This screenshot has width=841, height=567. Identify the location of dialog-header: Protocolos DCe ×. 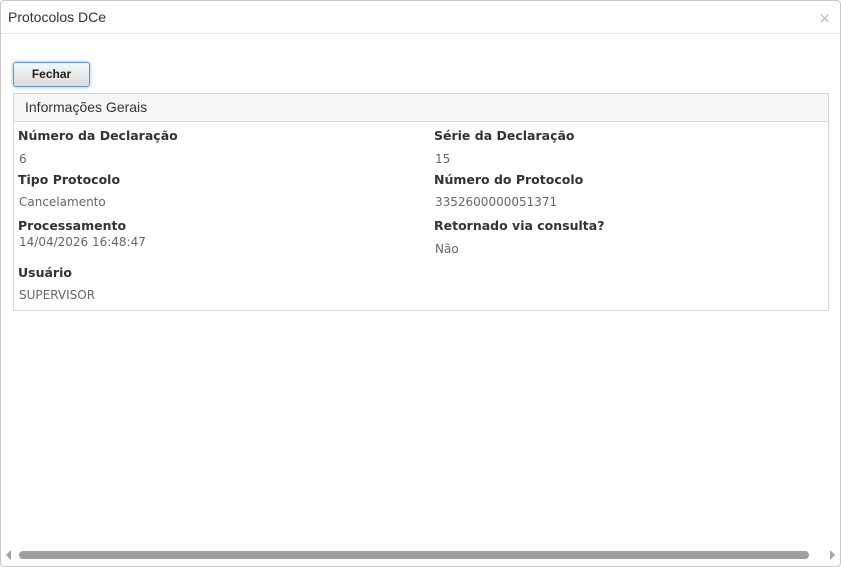
(420, 17).